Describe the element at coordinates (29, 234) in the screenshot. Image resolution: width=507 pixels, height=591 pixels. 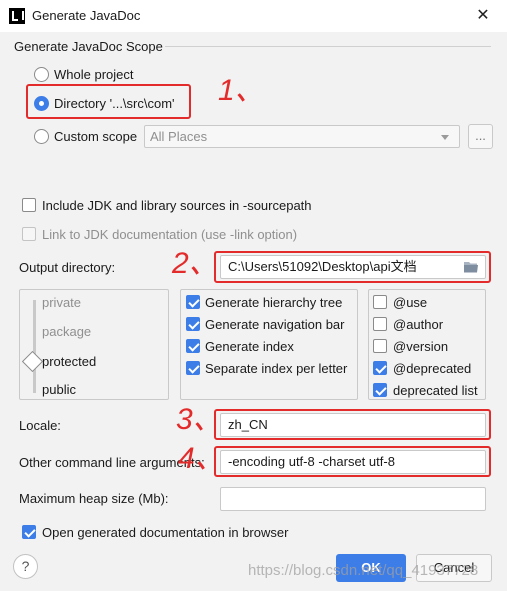
I see `link-jdk-checkbox` at that location.